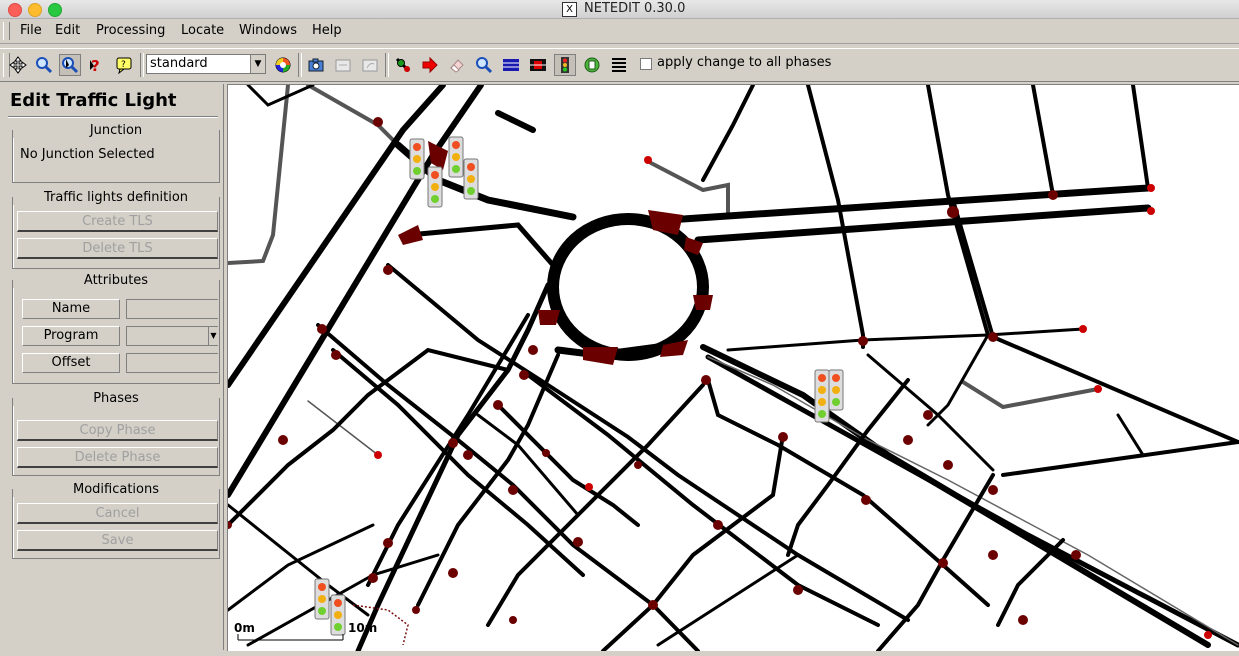 This screenshot has height=656, width=1239. Describe the element at coordinates (97, 65) in the screenshot. I see `delete-mode-icon: ?` at that location.